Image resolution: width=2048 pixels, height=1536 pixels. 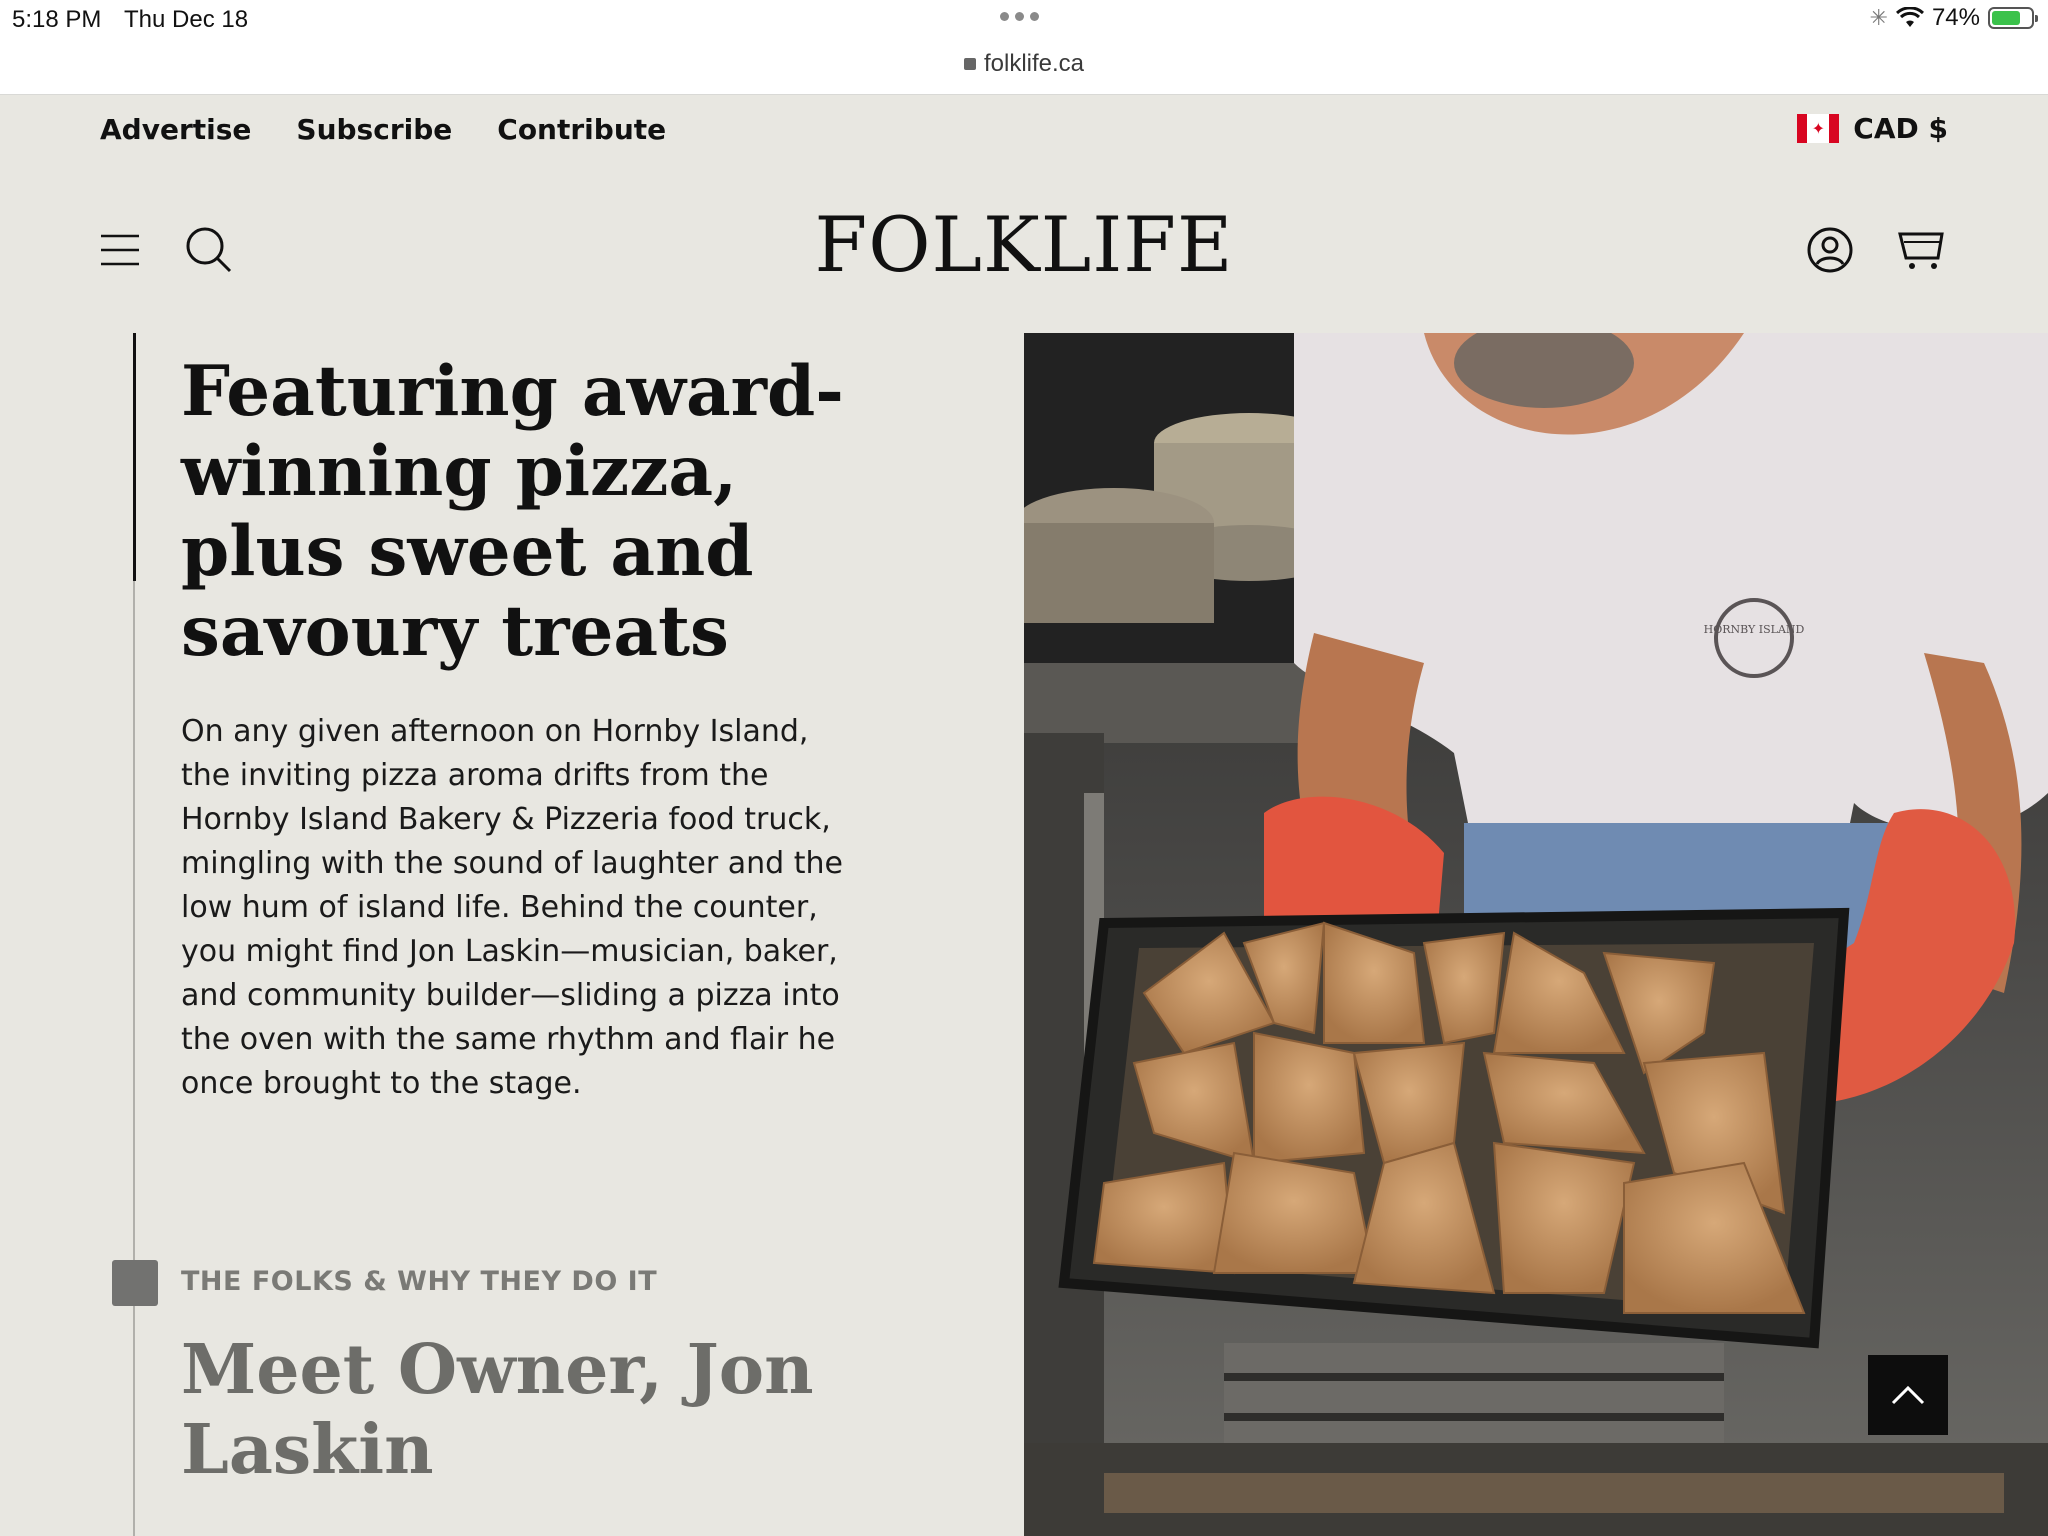 What do you see at coordinates (57, 19) in the screenshot?
I see `status-time: 5:18 PM` at bounding box center [57, 19].